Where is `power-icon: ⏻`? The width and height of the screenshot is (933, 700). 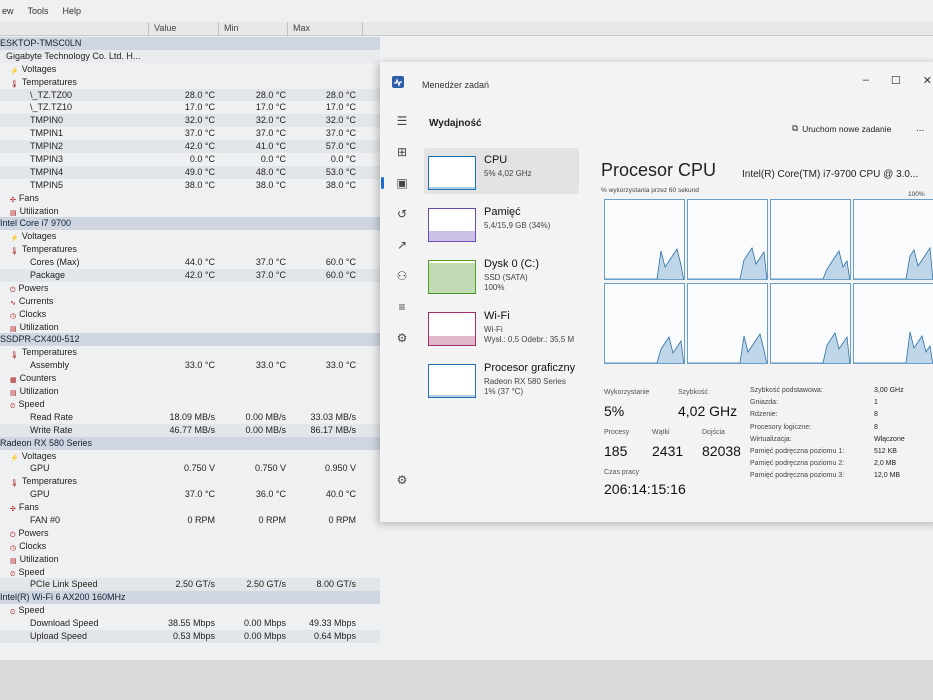 power-icon: ⏻ is located at coordinates (13, 535).